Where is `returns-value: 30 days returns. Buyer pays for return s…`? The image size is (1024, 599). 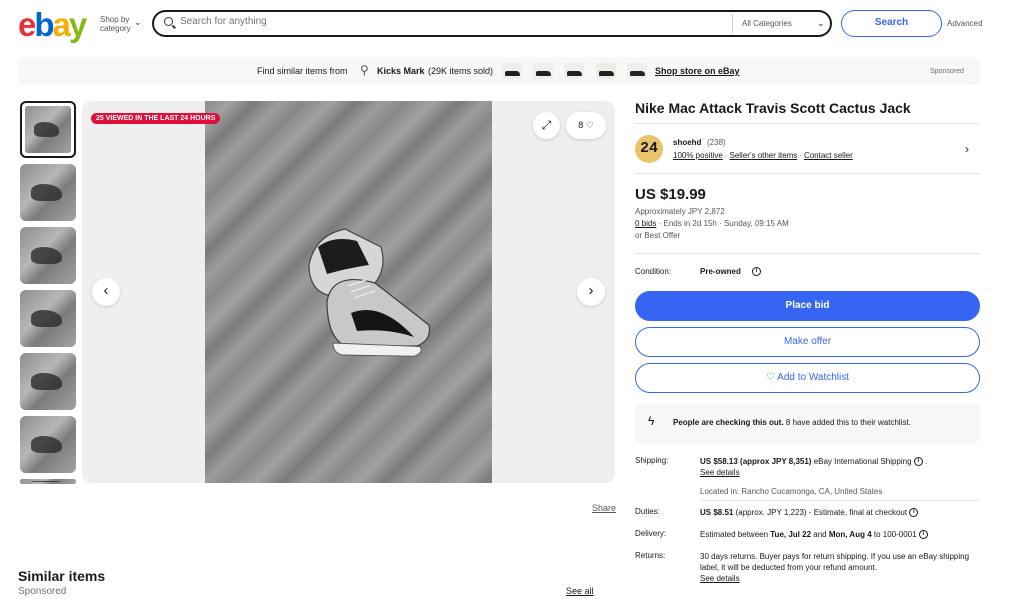
returns-value: 30 days returns. Buyer pays for return s… is located at coordinates (840, 567).